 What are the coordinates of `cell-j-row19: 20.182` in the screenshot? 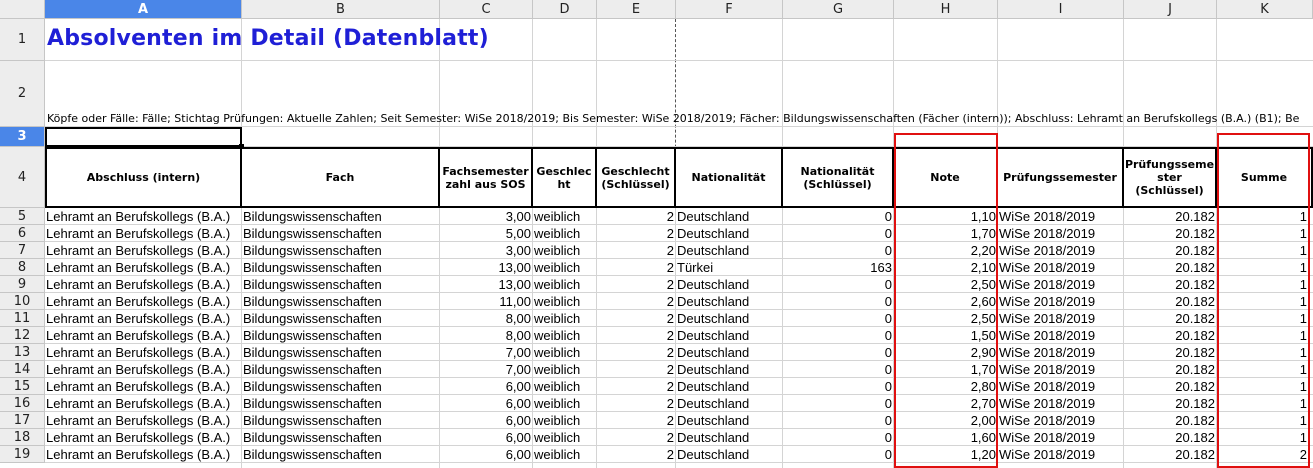 It's located at (1170, 454).